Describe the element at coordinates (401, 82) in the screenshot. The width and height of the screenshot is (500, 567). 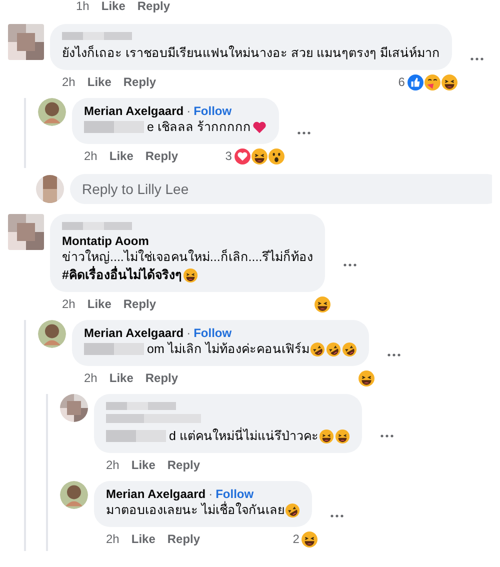
I see `reaction-count: 6` at that location.